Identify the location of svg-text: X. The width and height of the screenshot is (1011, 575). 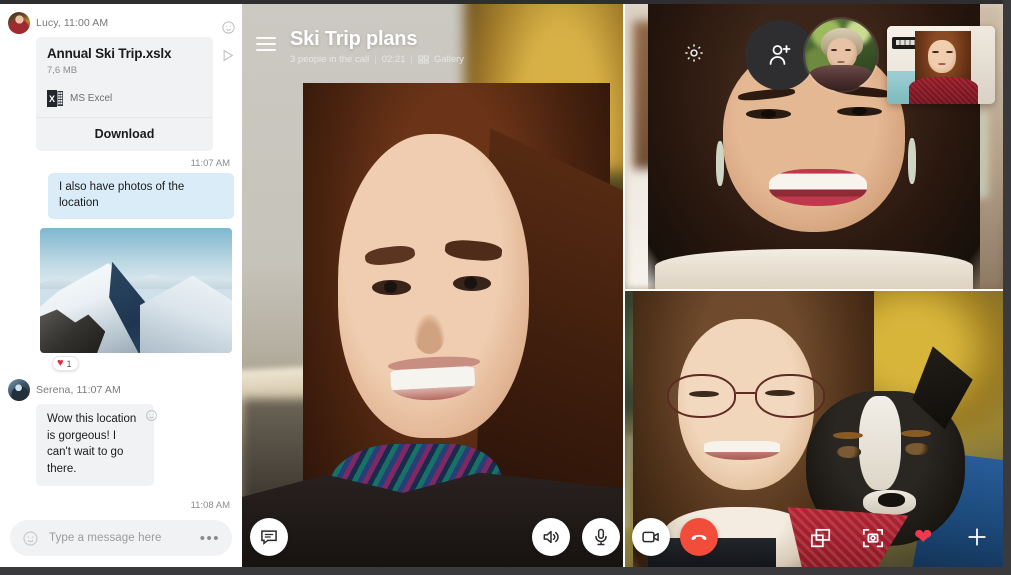
(52, 99).